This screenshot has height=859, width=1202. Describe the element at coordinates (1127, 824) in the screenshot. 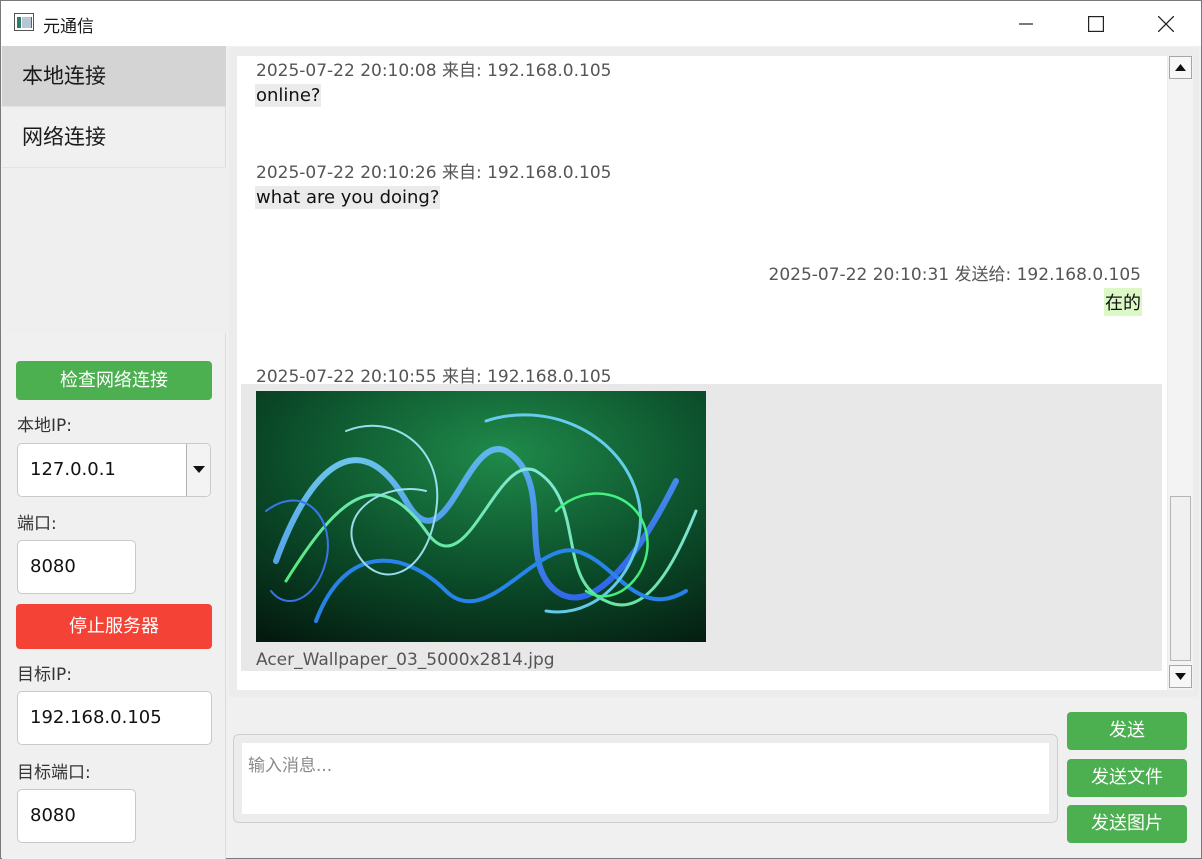

I see `send-image-button: 发送图片` at that location.